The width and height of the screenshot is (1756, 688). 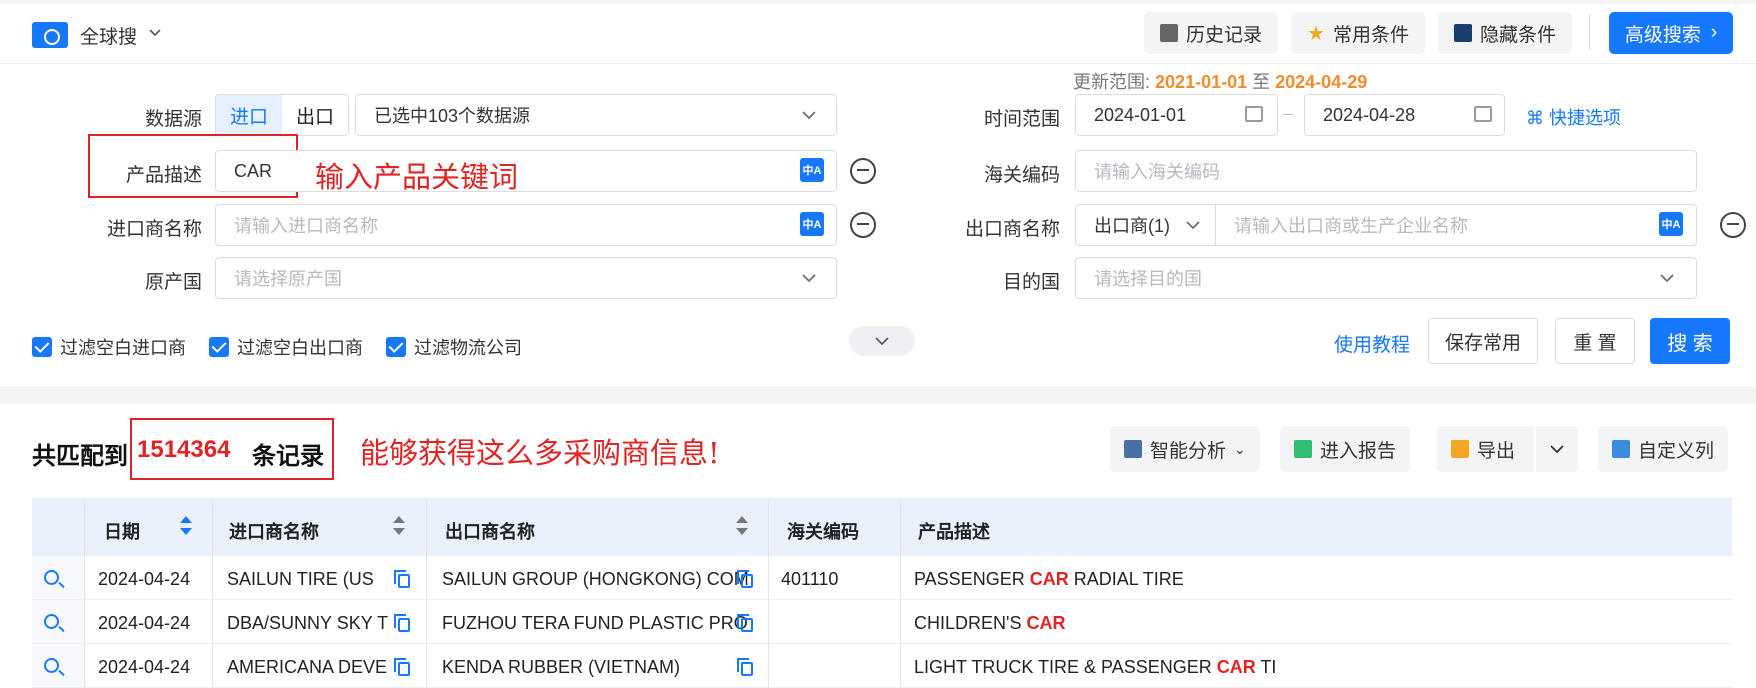 What do you see at coordinates (526, 171) in the screenshot?
I see `product-description-input: CAR` at bounding box center [526, 171].